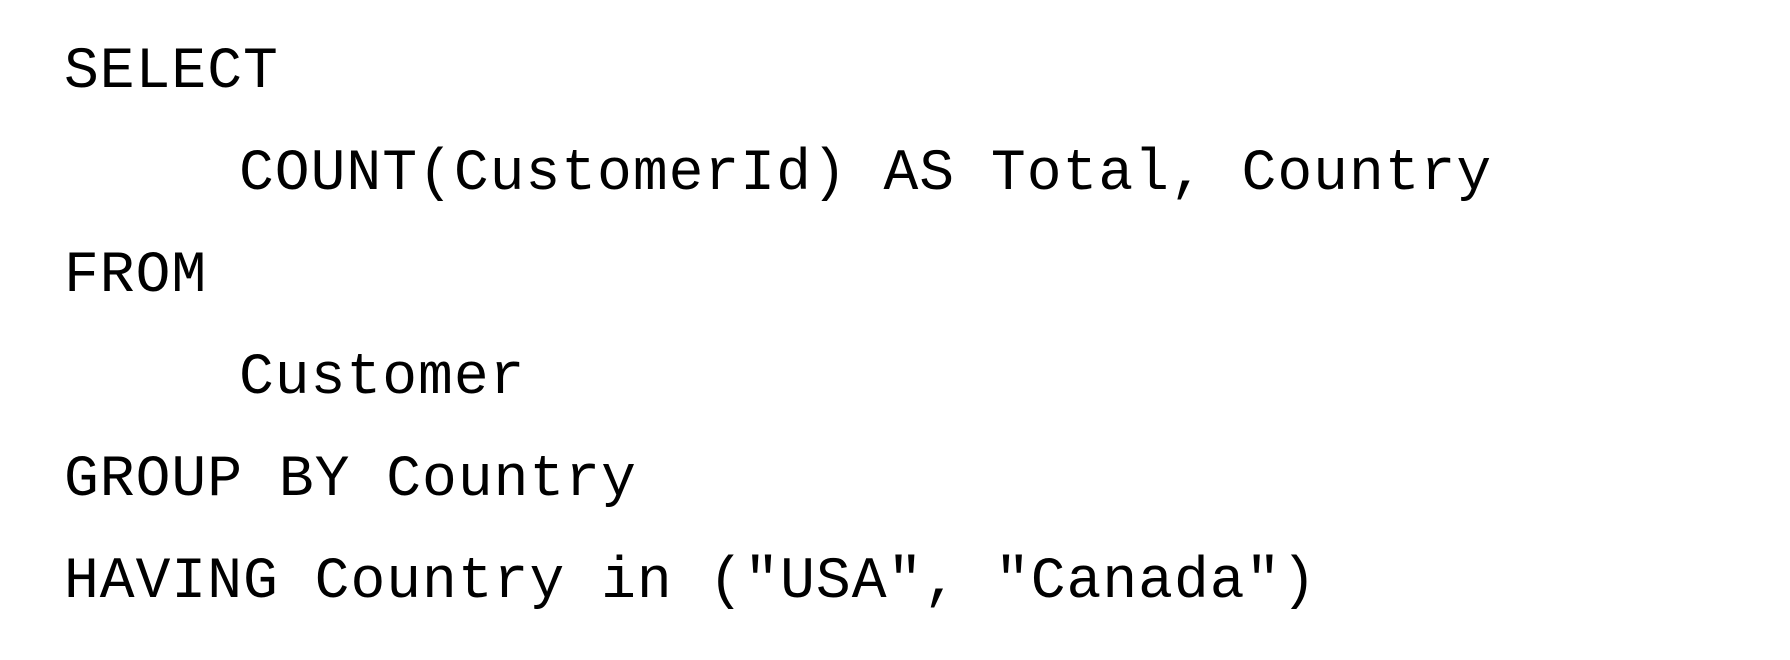 This screenshot has width=1790, height=660. Describe the element at coordinates (136, 276) in the screenshot. I see `code-line-from: FROM` at that location.